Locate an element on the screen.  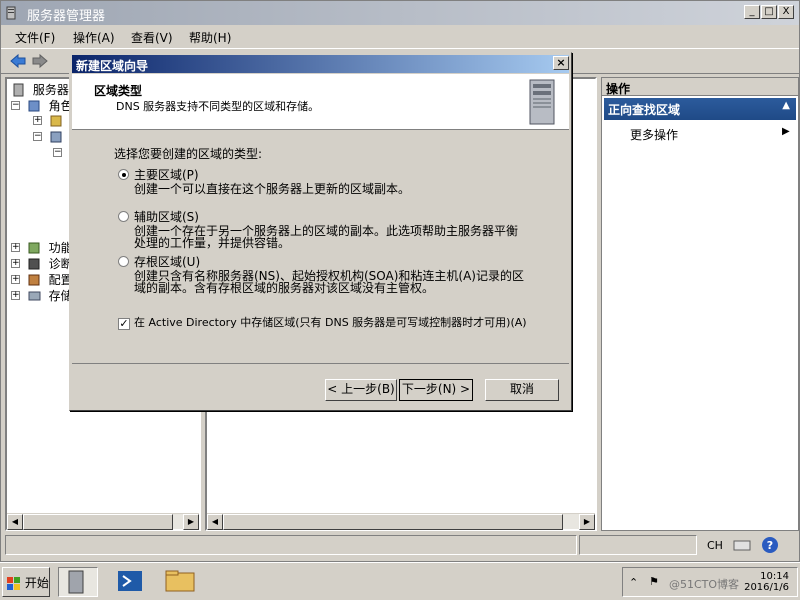
tree-item-diagnostics: + 诊断 is located at coordinates (42, 263).